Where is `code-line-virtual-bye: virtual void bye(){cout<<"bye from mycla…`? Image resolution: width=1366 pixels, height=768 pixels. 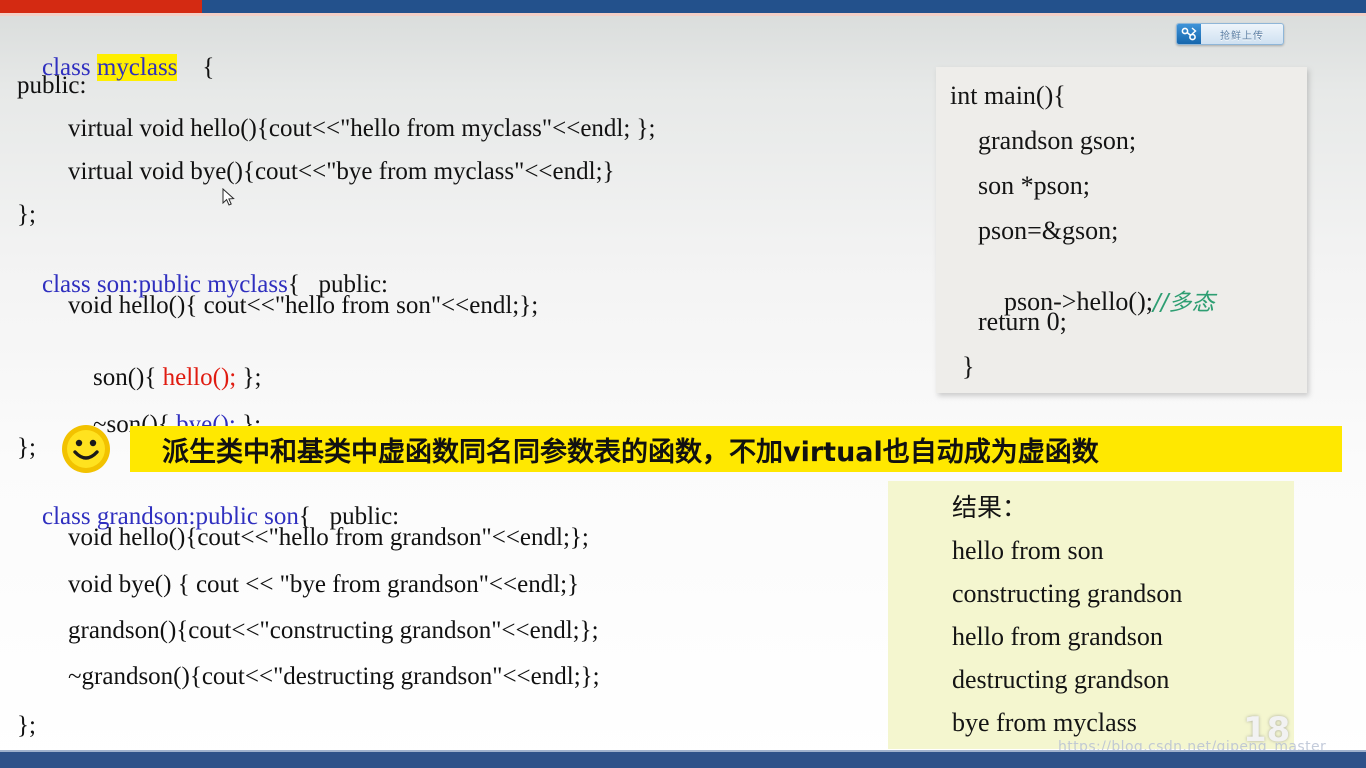
code-line-virtual-bye: virtual void bye(){cout<<"bye from mycla… is located at coordinates (341, 171).